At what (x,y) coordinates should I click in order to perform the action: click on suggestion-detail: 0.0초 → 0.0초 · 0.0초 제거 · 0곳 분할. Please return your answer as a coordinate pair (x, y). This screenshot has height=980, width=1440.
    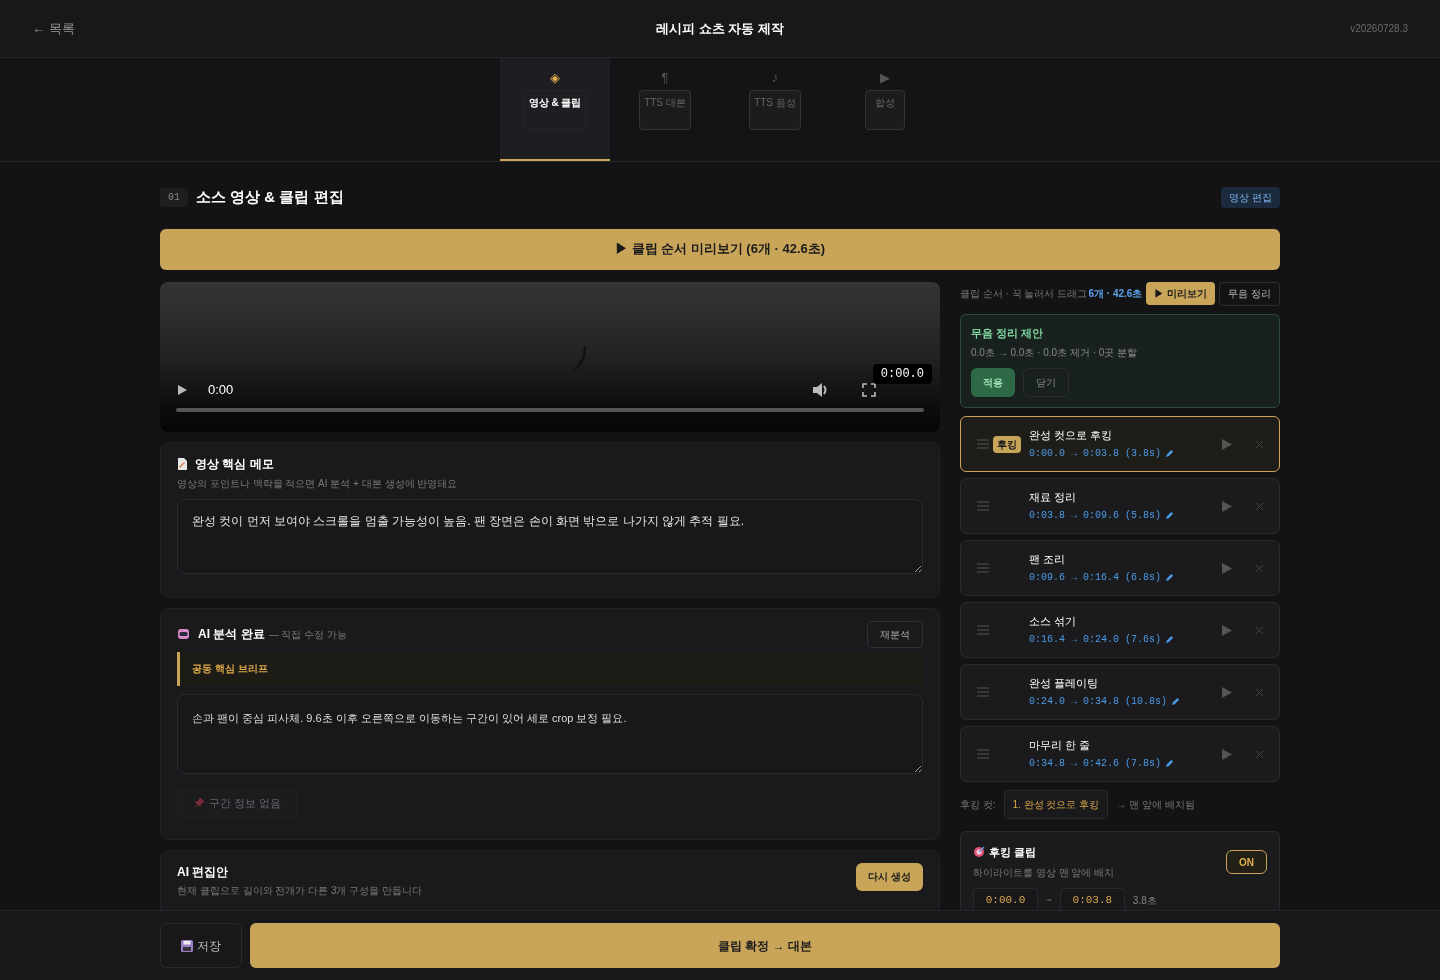
    Looking at the image, I should click on (1055, 353).